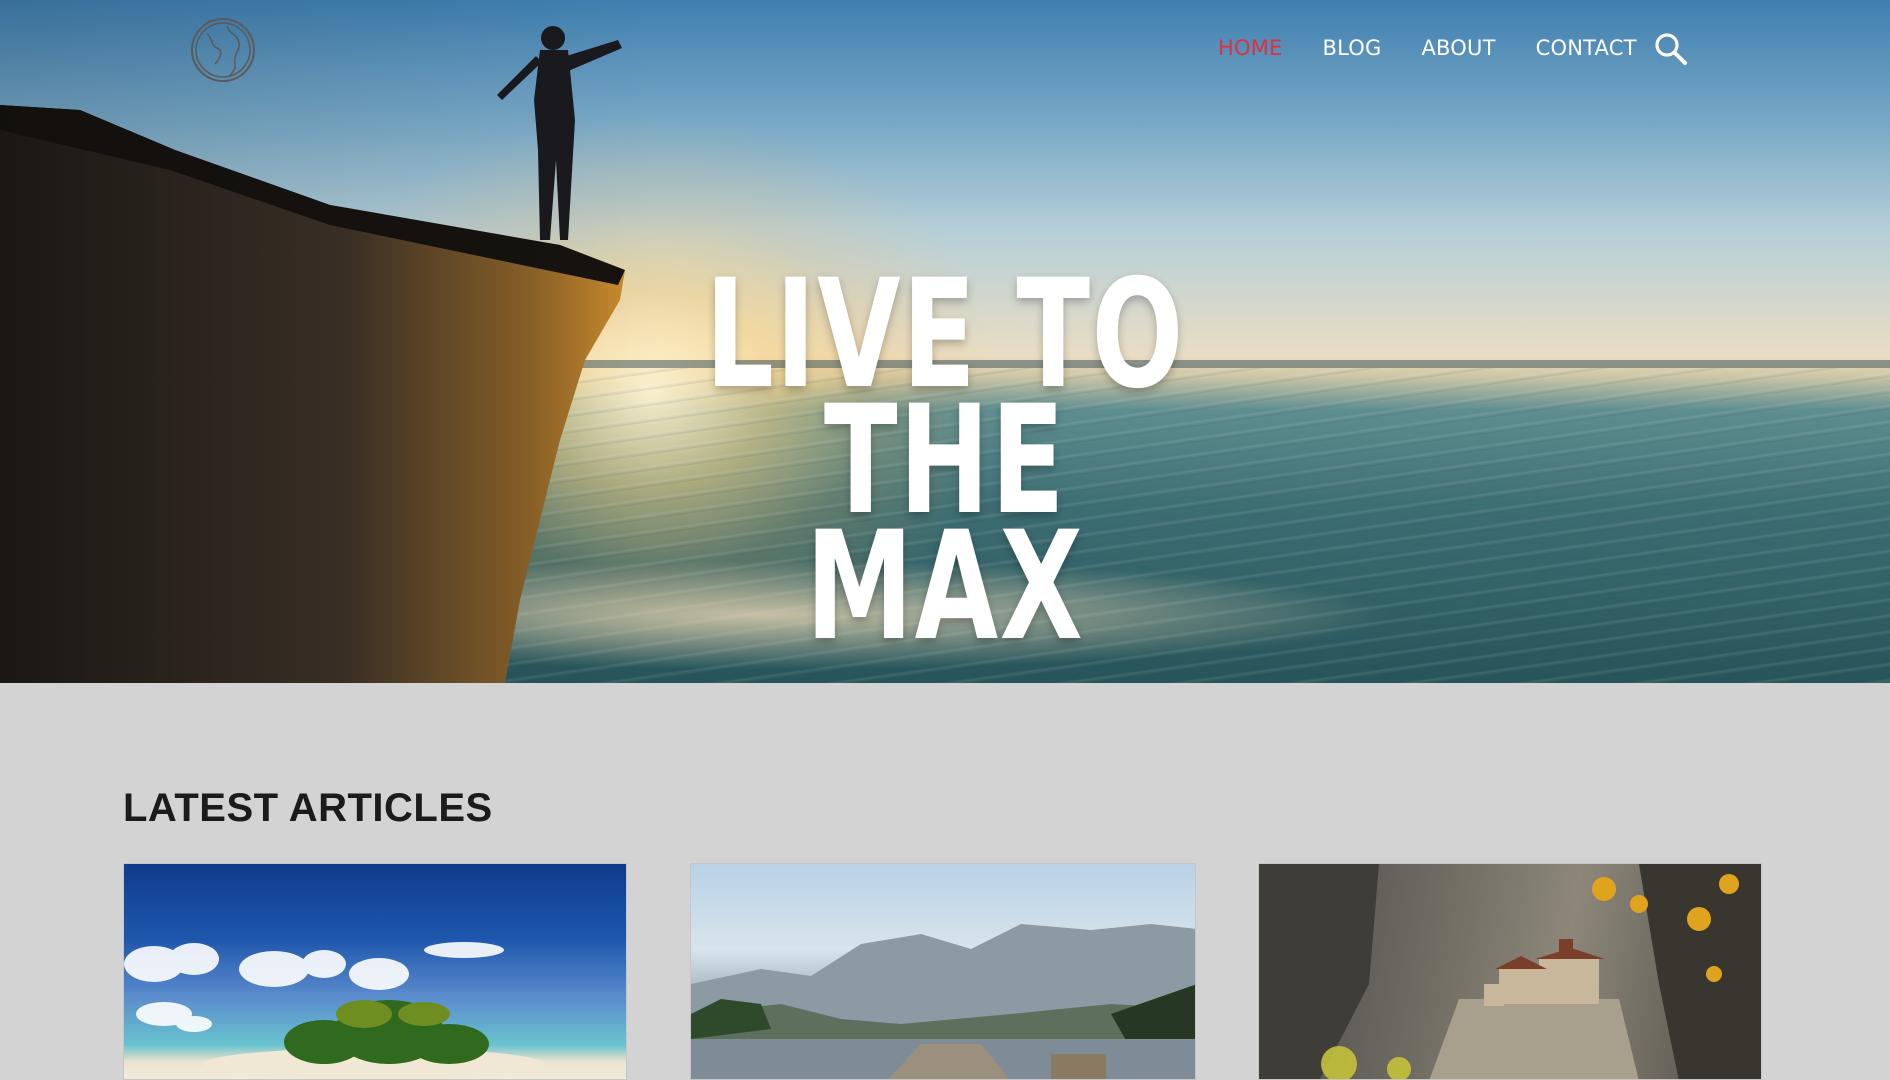 The image size is (1890, 1080). Describe the element at coordinates (1250, 48) in the screenshot. I see `nav-home: HOME` at that location.